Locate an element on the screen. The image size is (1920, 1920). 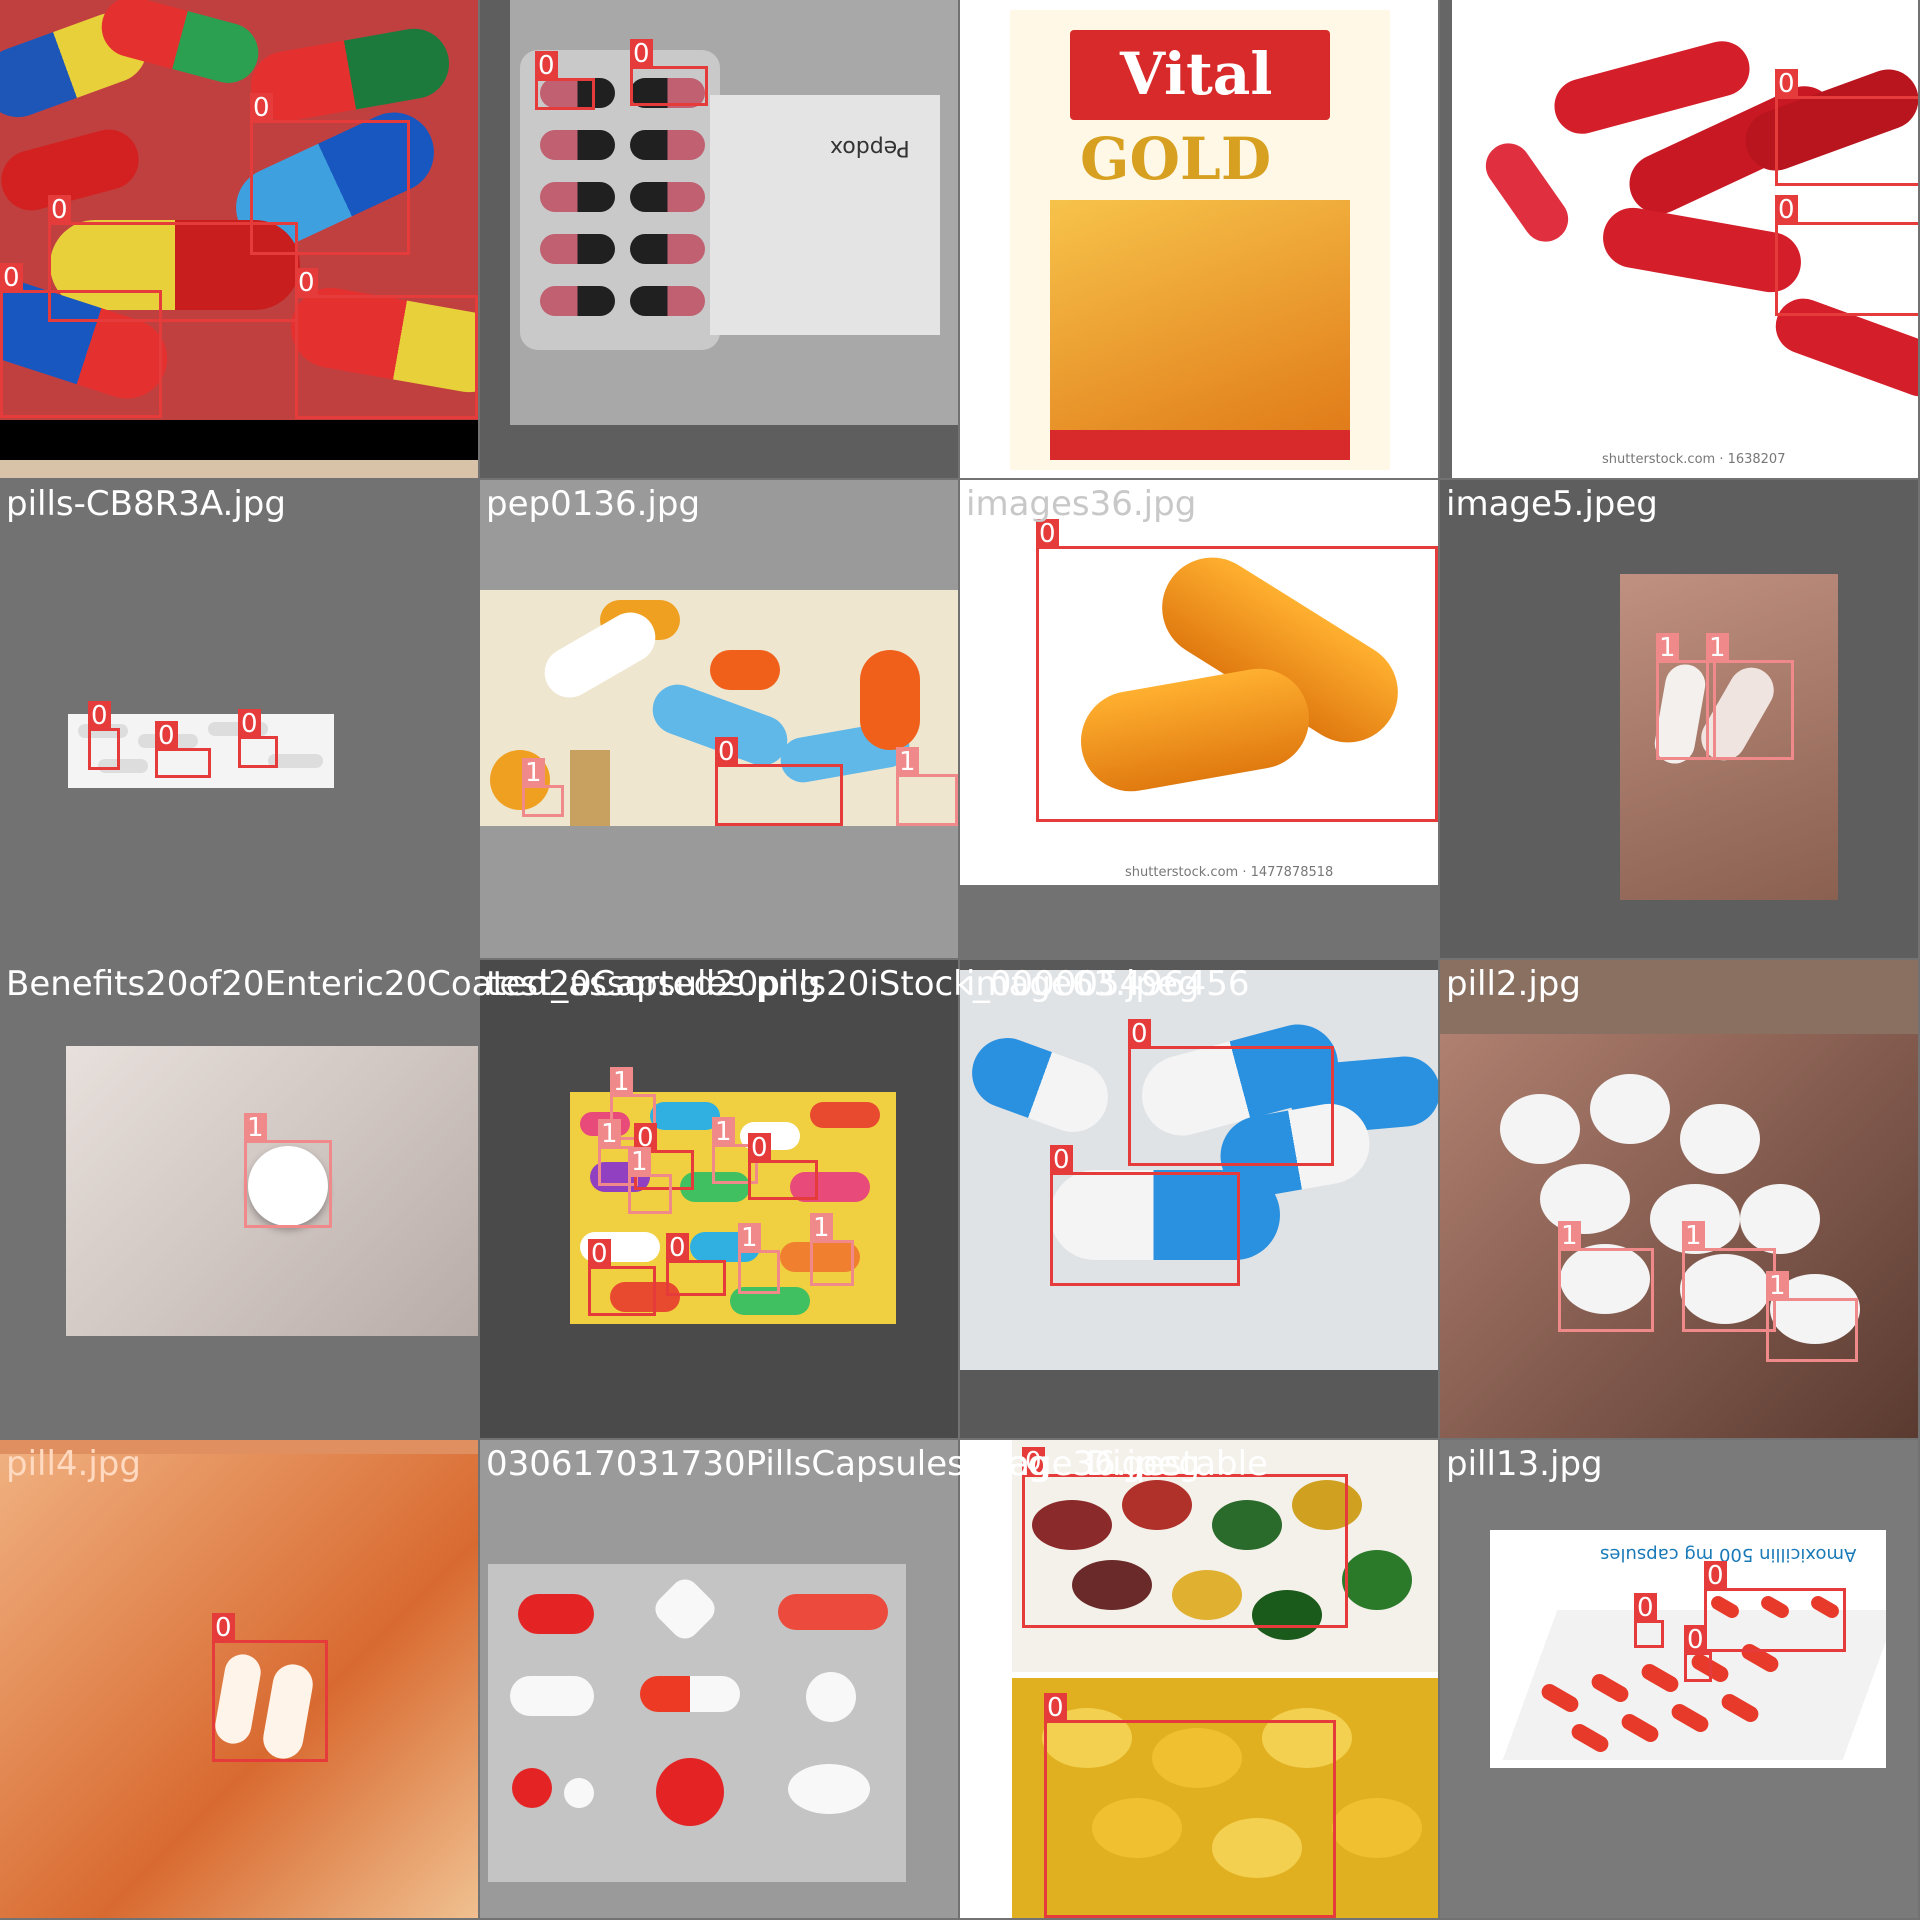
tile-11: 0 0 is located at coordinates (1199, 1199).